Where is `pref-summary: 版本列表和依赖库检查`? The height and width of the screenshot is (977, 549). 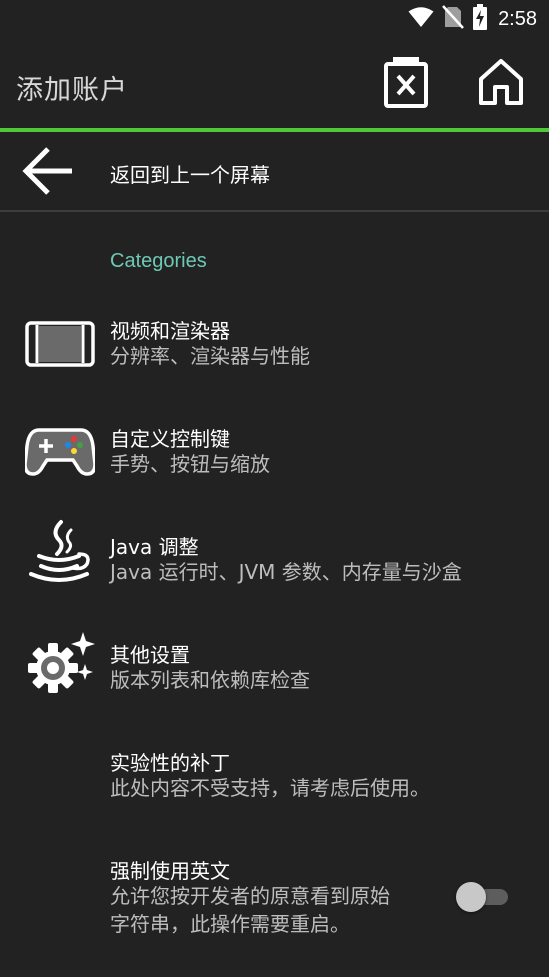
pref-summary: 版本列表和依赖库检查 is located at coordinates (210, 680).